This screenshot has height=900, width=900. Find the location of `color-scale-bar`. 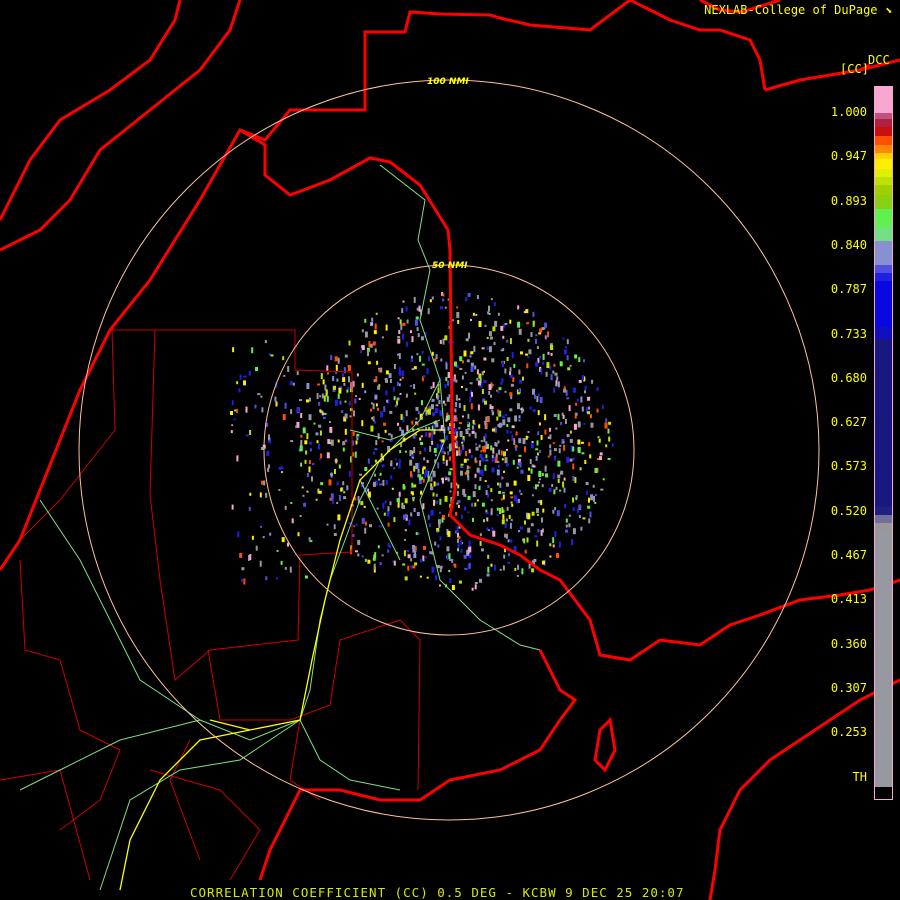

color-scale-bar is located at coordinates (883, 443).